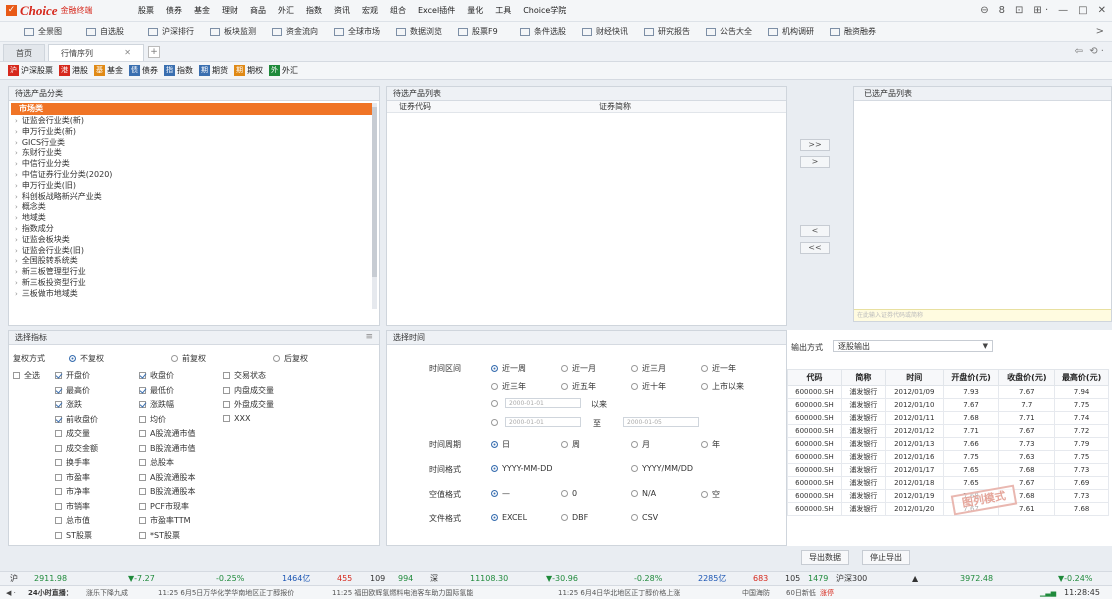 The width and height of the screenshot is (1112, 599). What do you see at coordinates (1040, 10) in the screenshot?
I see `window-control-3: ⊞ ·` at bounding box center [1040, 10].